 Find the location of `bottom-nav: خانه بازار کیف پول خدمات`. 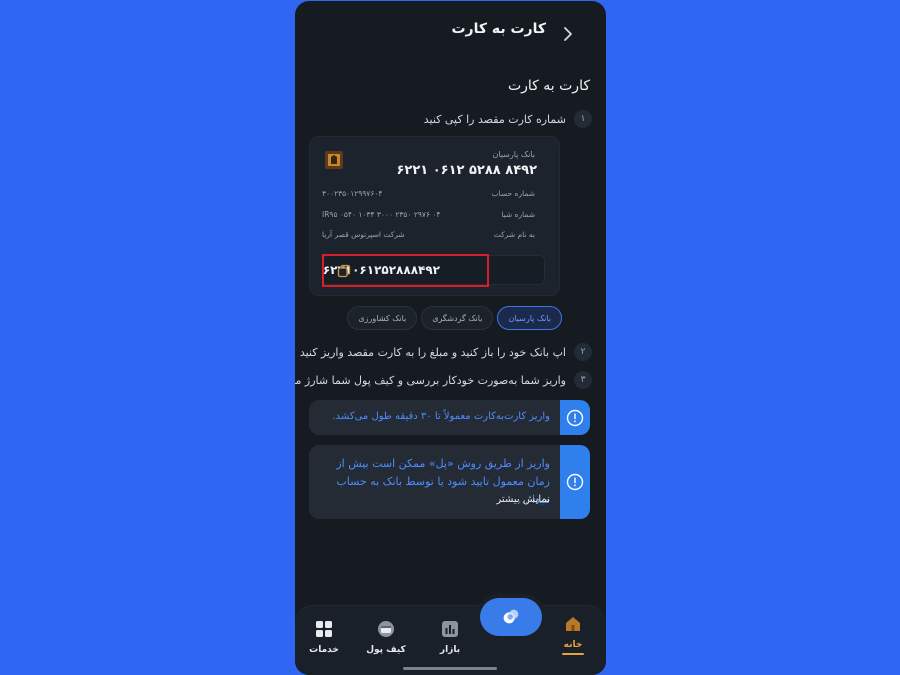

bottom-nav: خانه بازار کیف پول خدمات is located at coordinates (450, 640).